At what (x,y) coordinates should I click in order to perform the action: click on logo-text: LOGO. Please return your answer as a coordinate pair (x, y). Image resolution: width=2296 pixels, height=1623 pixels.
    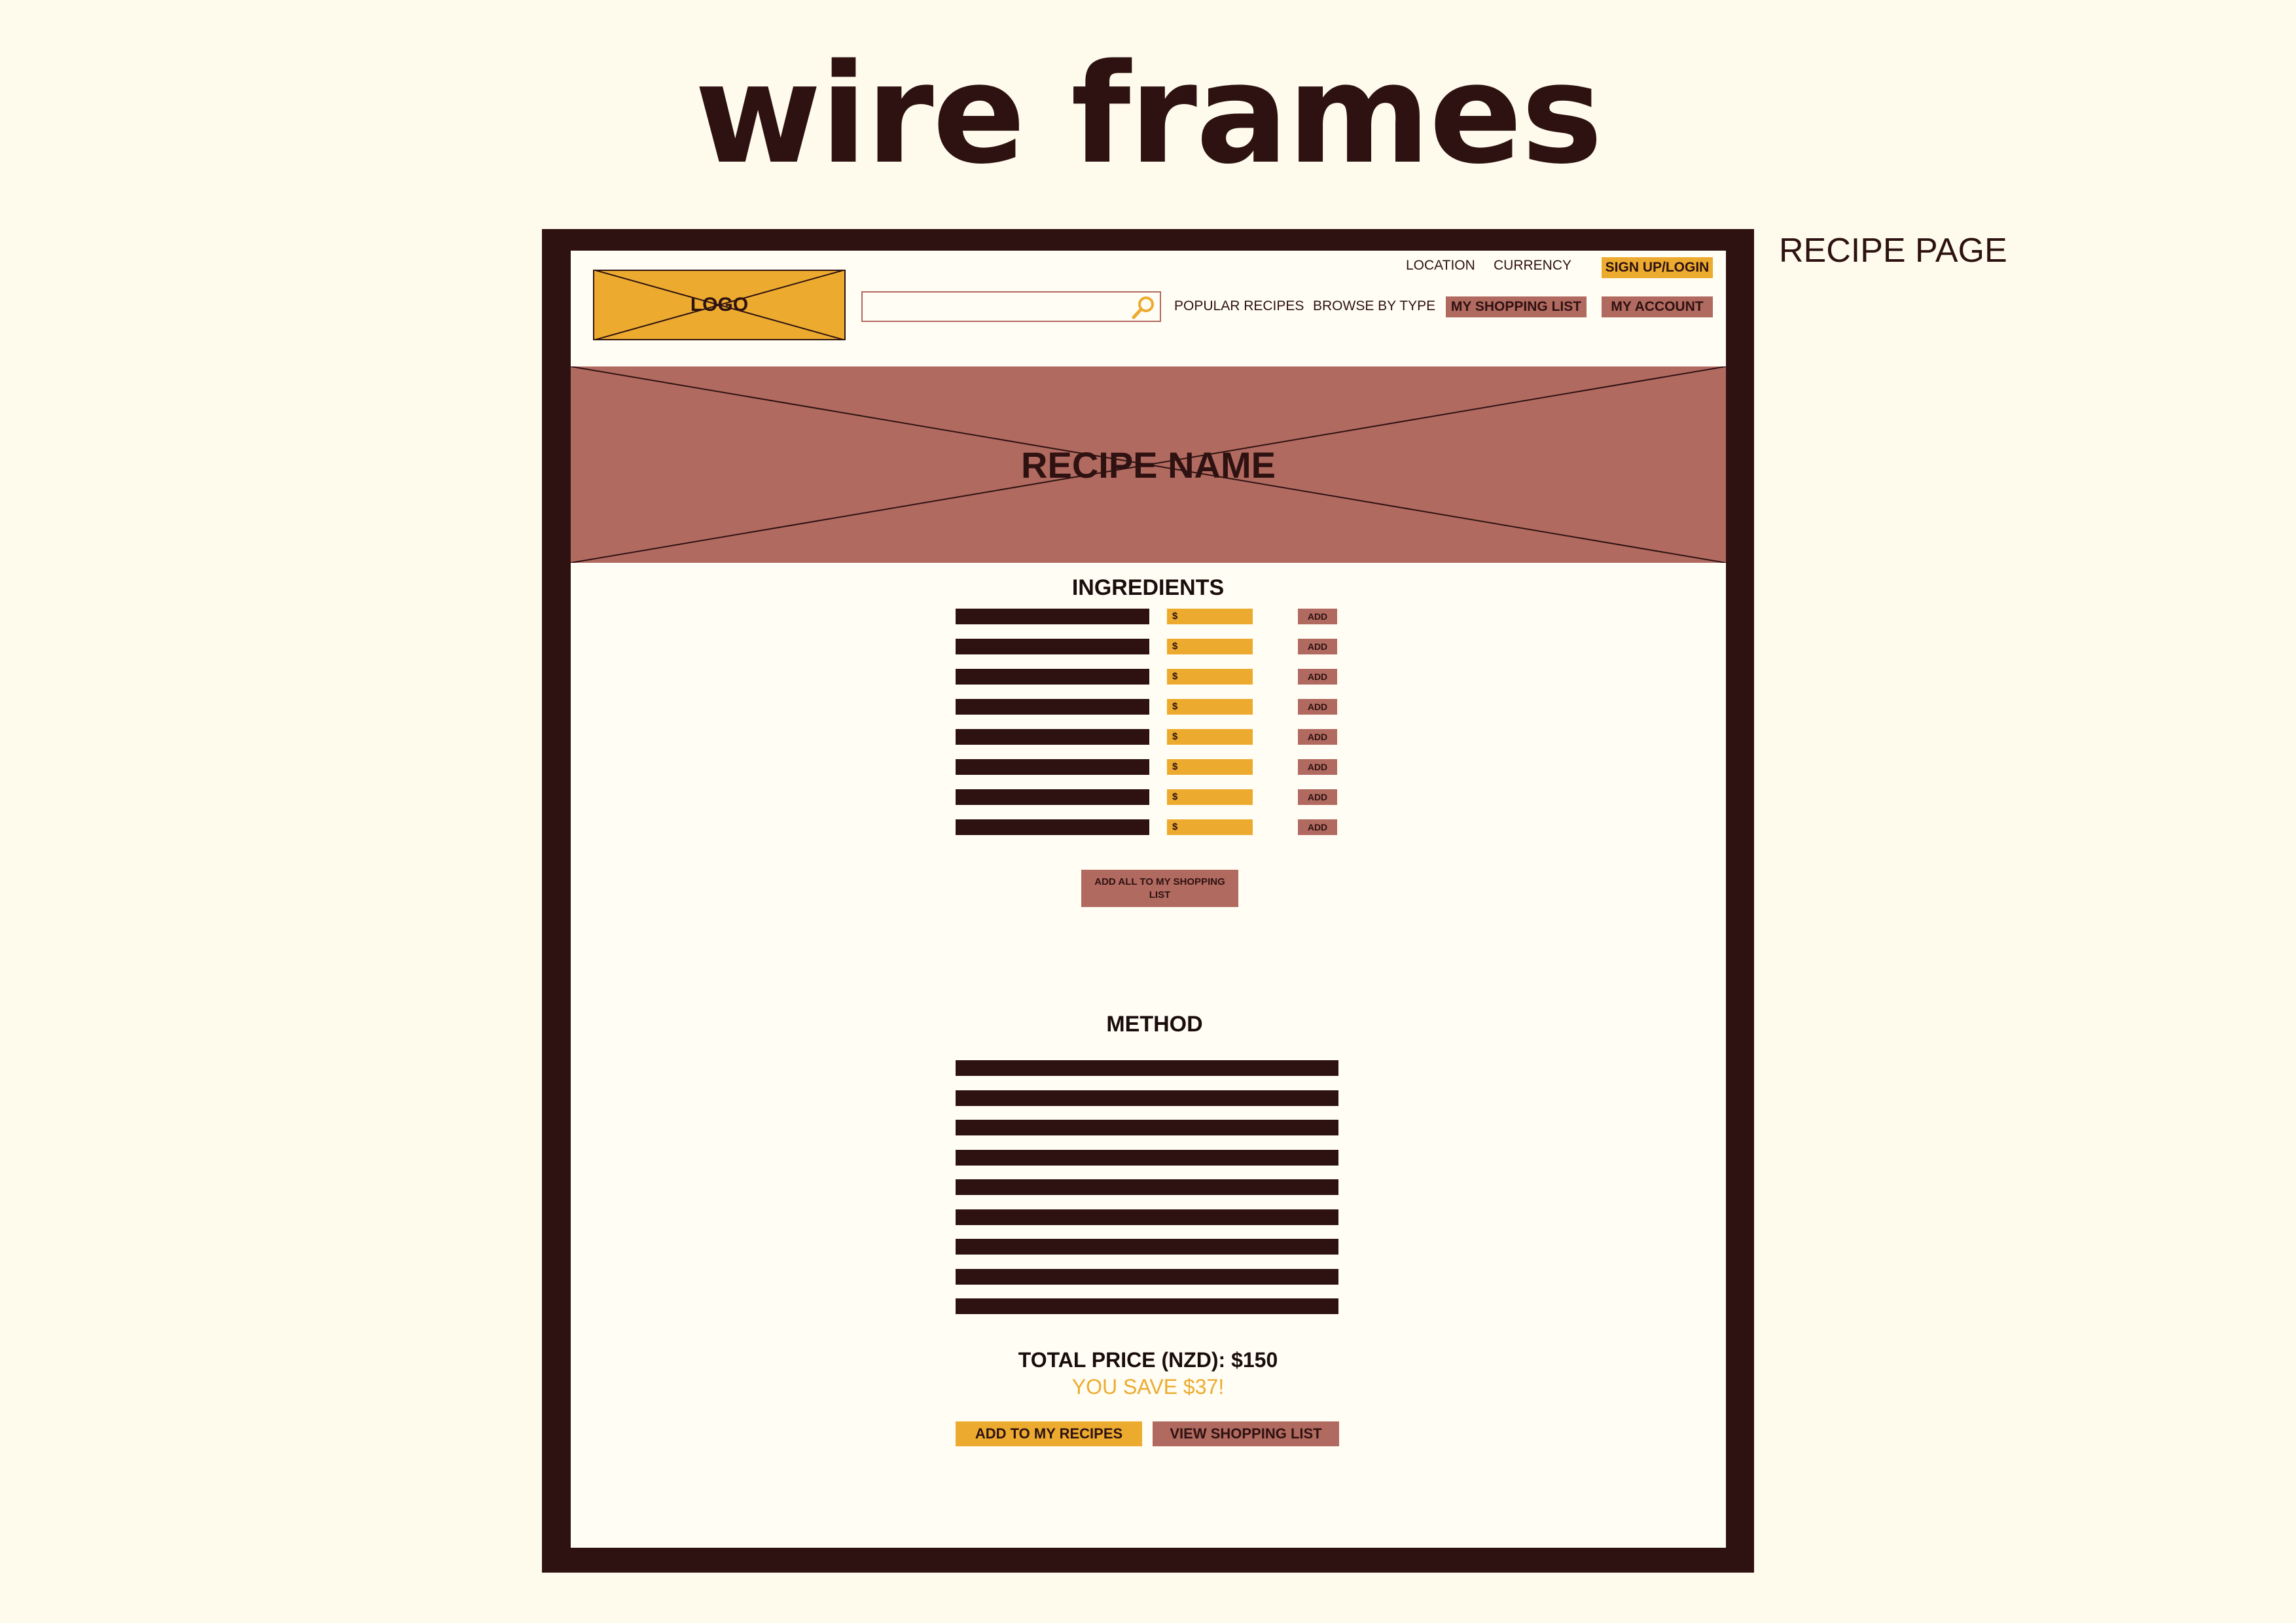
    Looking at the image, I should click on (719, 304).